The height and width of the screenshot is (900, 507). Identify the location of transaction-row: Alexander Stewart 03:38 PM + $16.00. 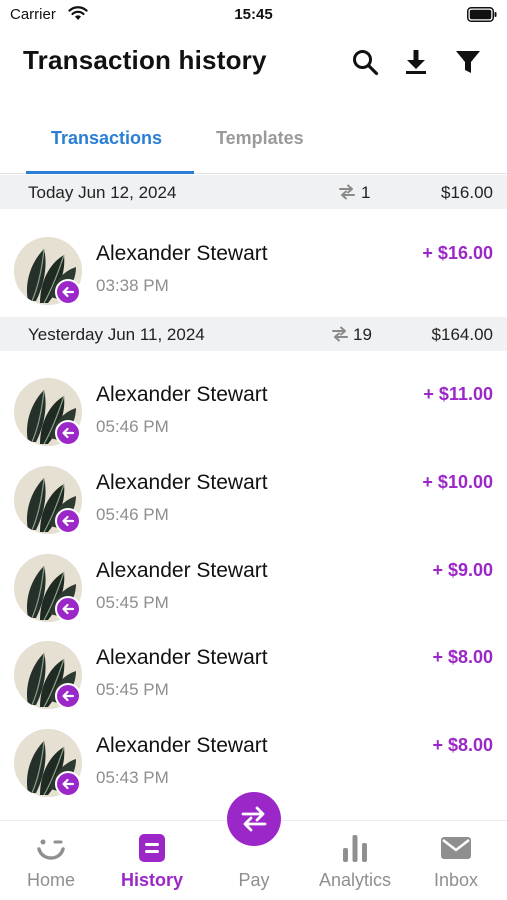
(253, 281).